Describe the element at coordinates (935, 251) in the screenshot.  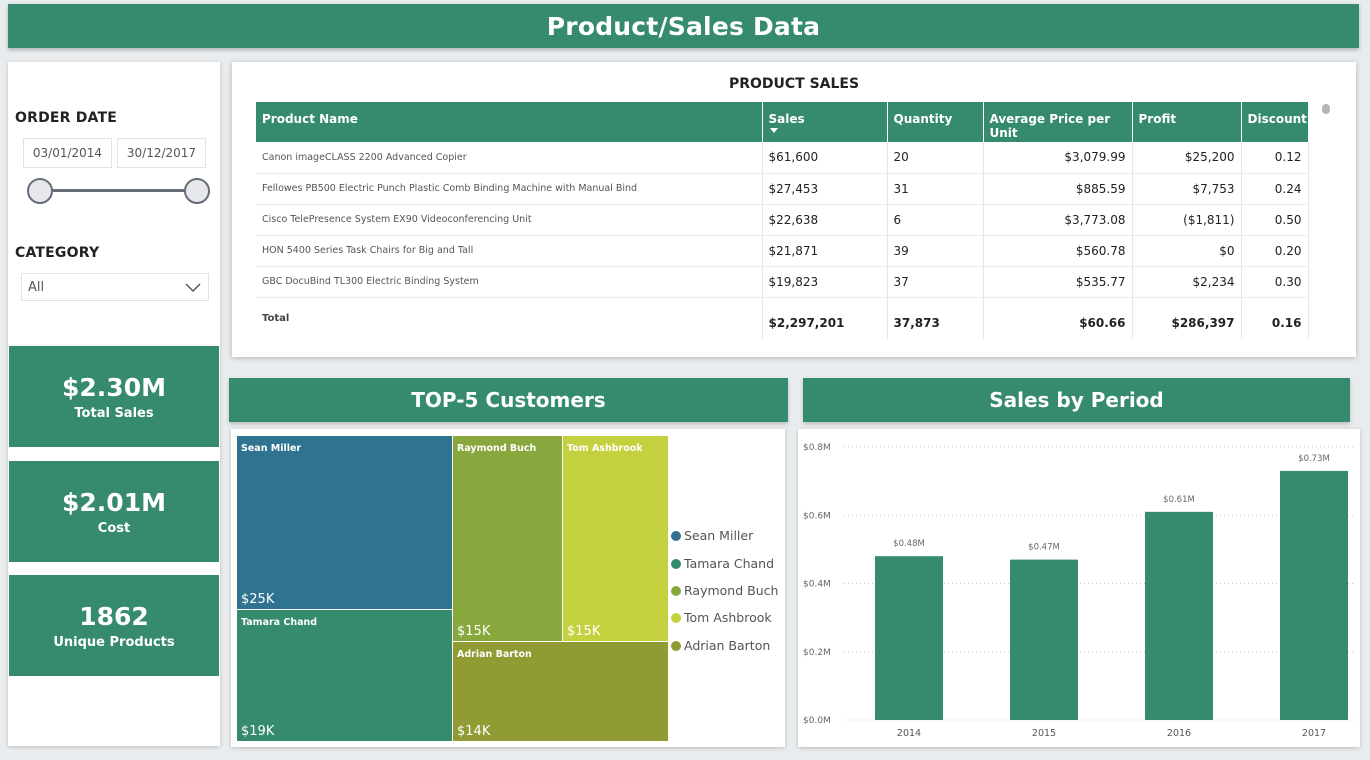
I see `cell-quantity: 39` at that location.